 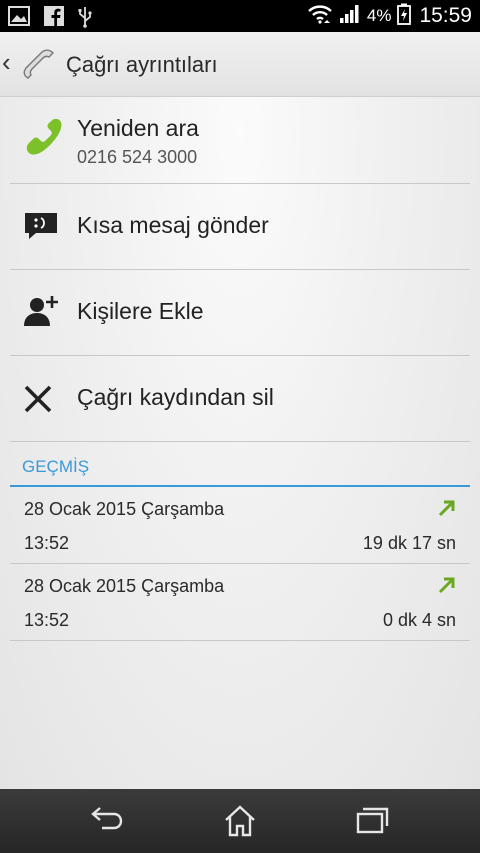 I want to click on message-icon, so click(x=41, y=228).